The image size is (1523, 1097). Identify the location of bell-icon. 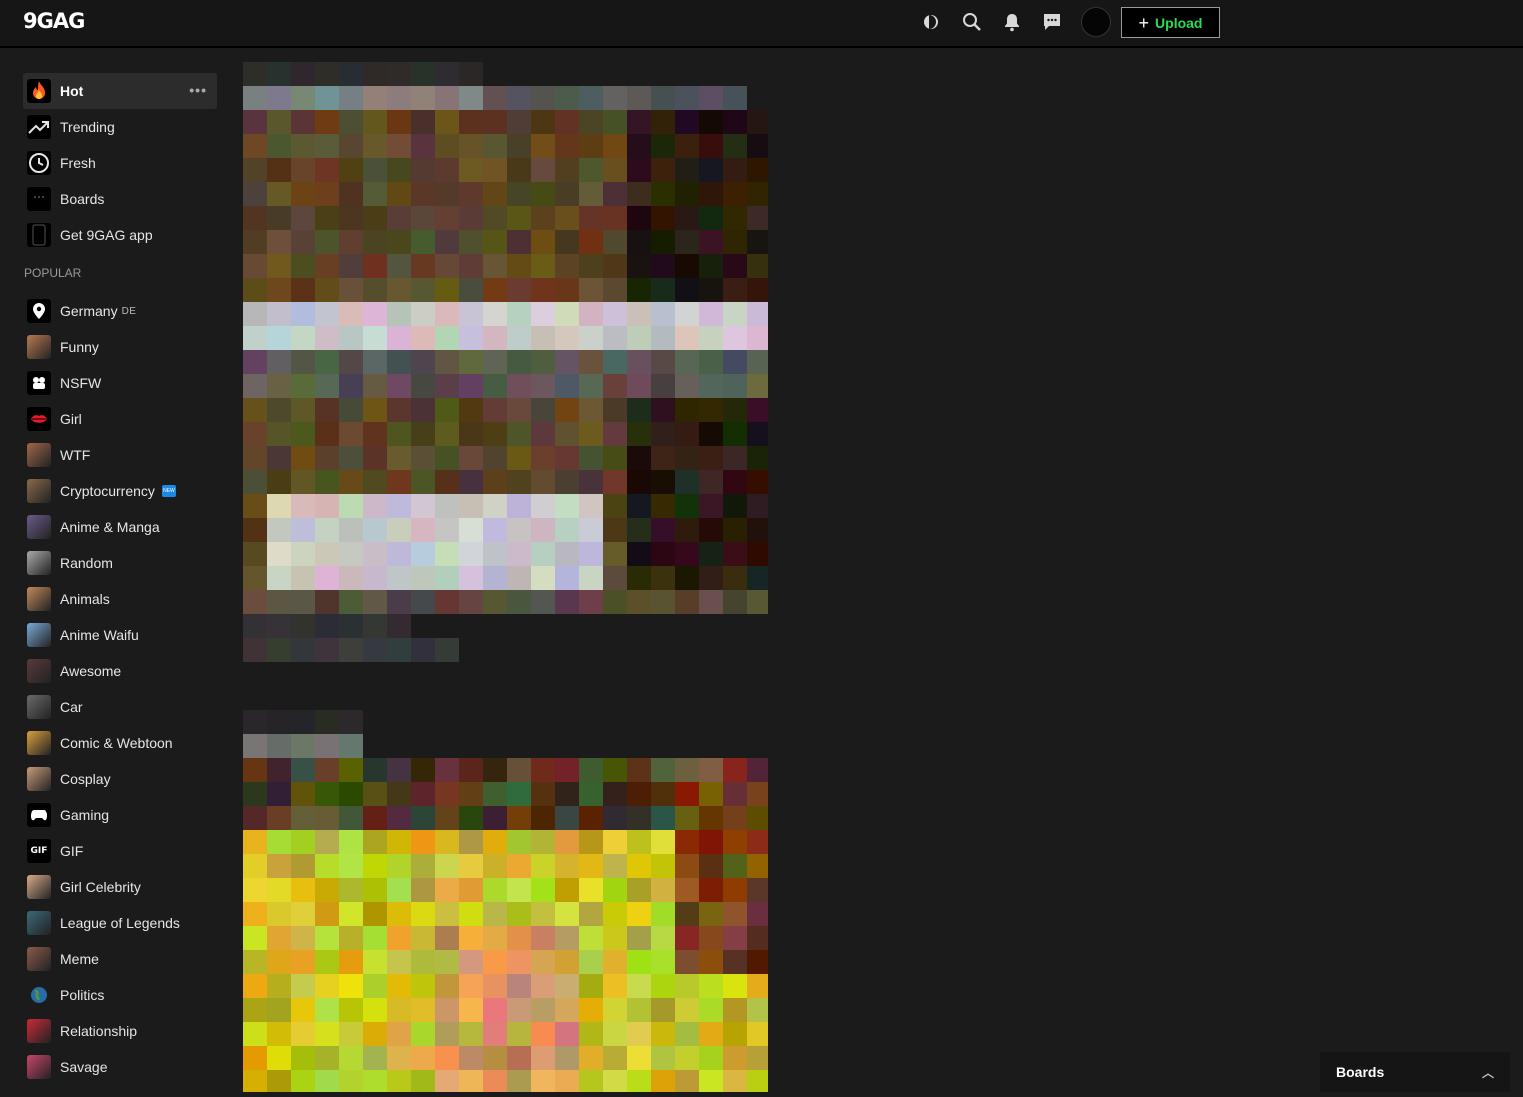
(1012, 22).